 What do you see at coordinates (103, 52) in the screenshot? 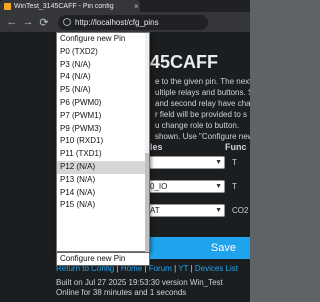
I see `dropdown-option: P0 (TXD2)` at bounding box center [103, 52].